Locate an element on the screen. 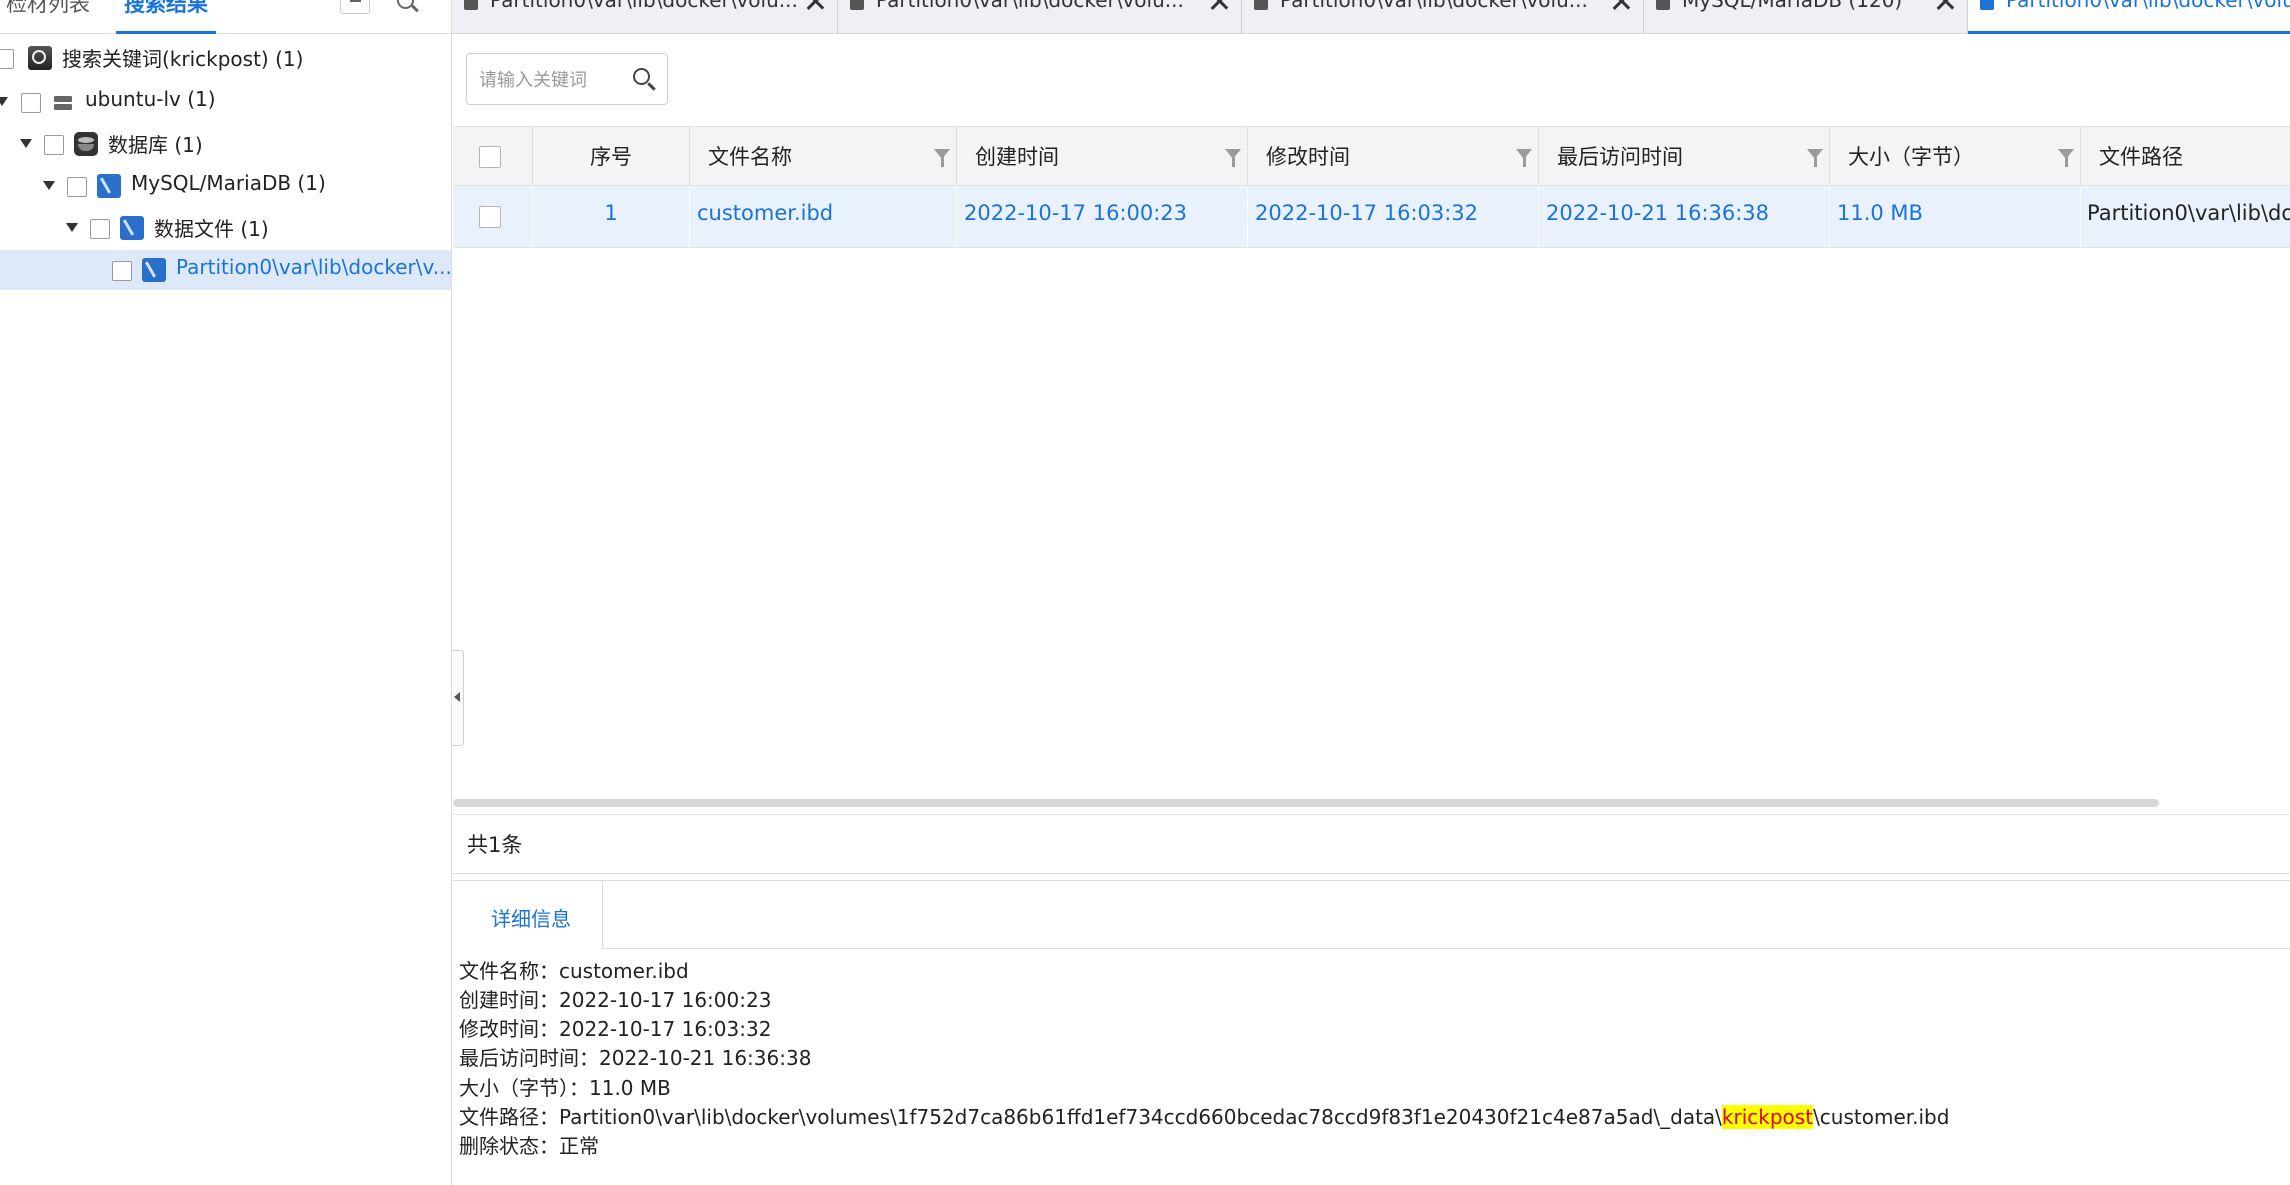  column-header-accessed: 最后访问时间 is located at coordinates (1684, 156).